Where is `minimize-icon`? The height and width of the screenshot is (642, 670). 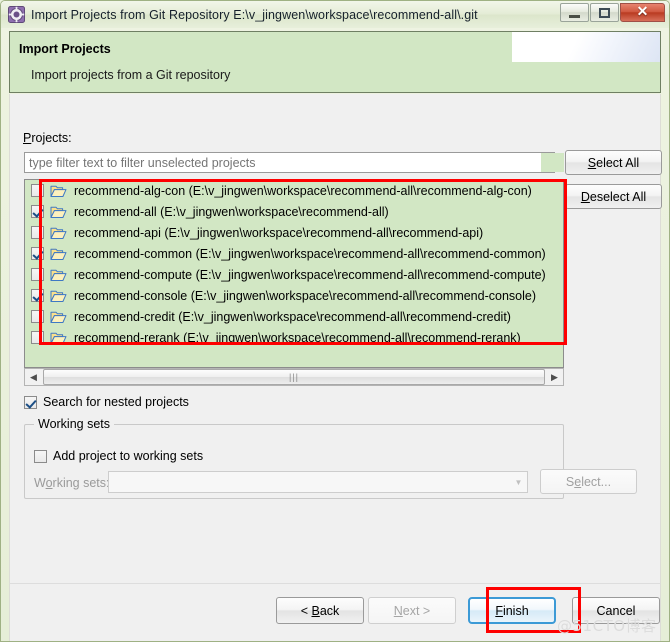 minimize-icon is located at coordinates (574, 16).